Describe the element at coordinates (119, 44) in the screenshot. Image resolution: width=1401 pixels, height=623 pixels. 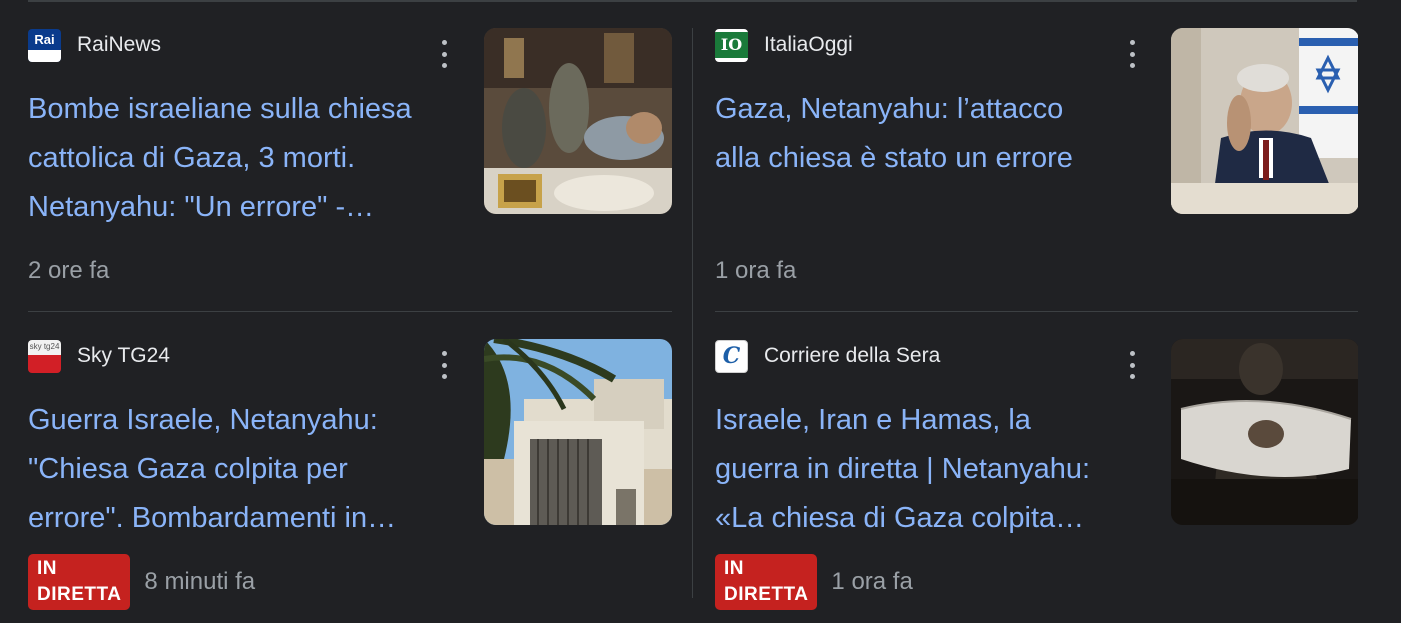
I see `source-name: RaiNews` at that location.